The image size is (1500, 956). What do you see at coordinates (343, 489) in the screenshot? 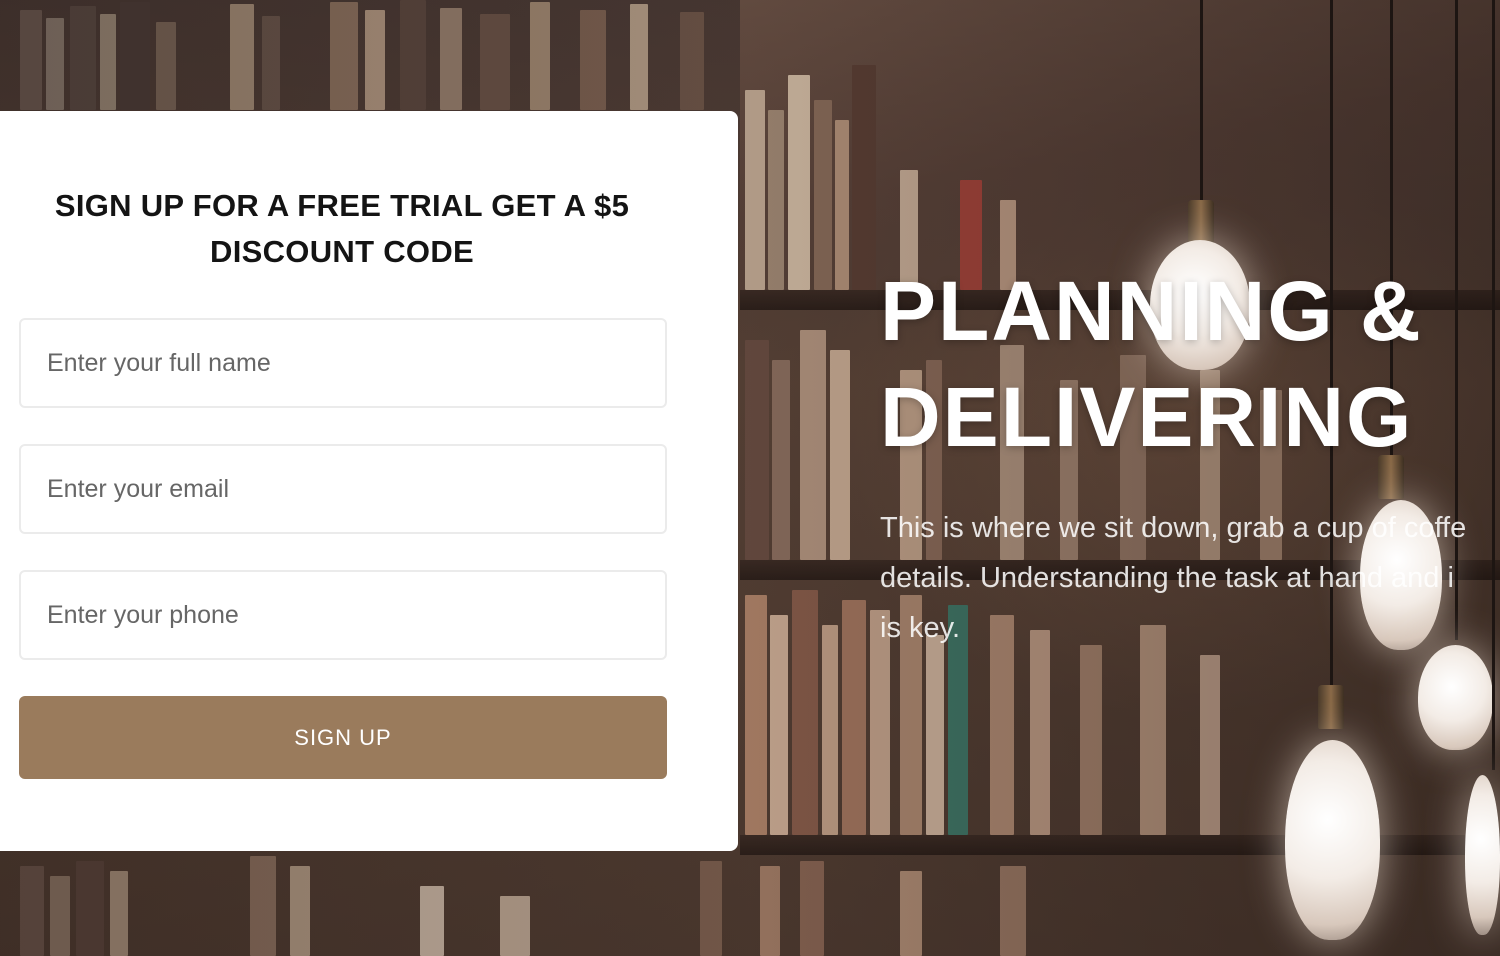
I see `email-input` at bounding box center [343, 489].